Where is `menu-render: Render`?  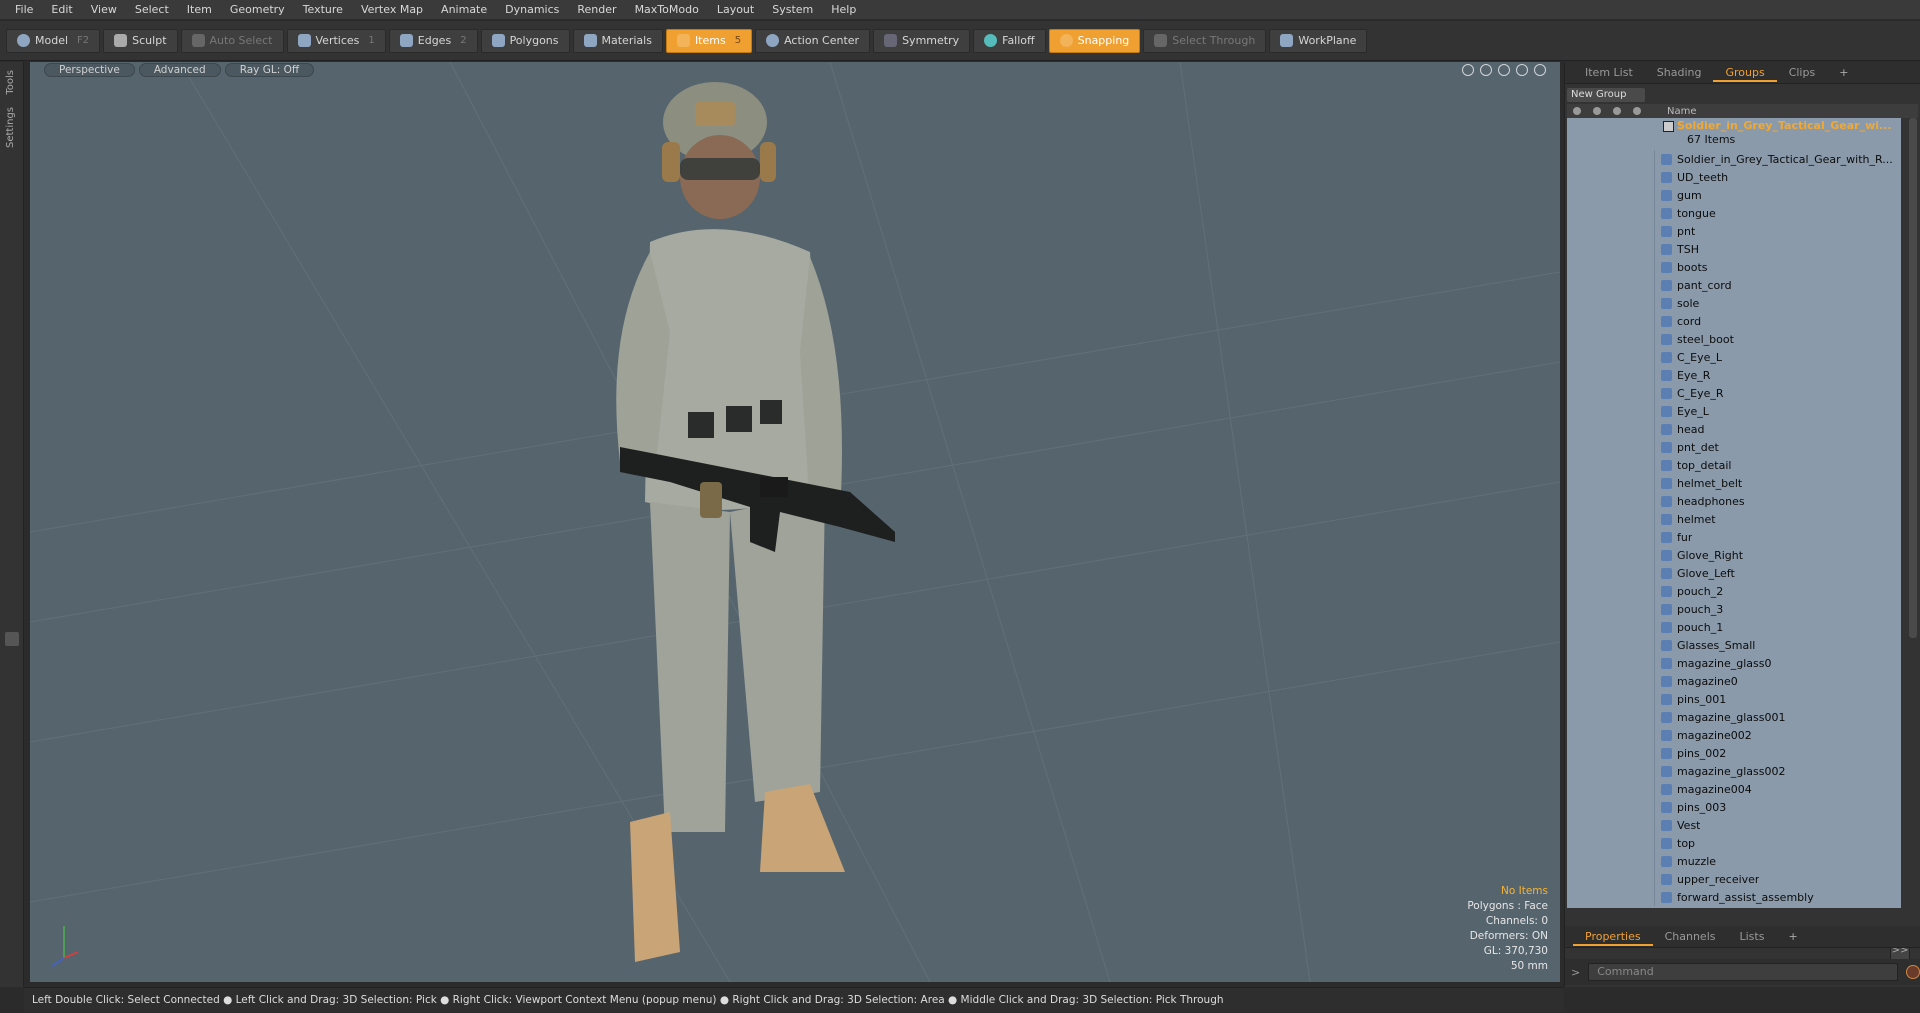 menu-render: Render is located at coordinates (596, 10).